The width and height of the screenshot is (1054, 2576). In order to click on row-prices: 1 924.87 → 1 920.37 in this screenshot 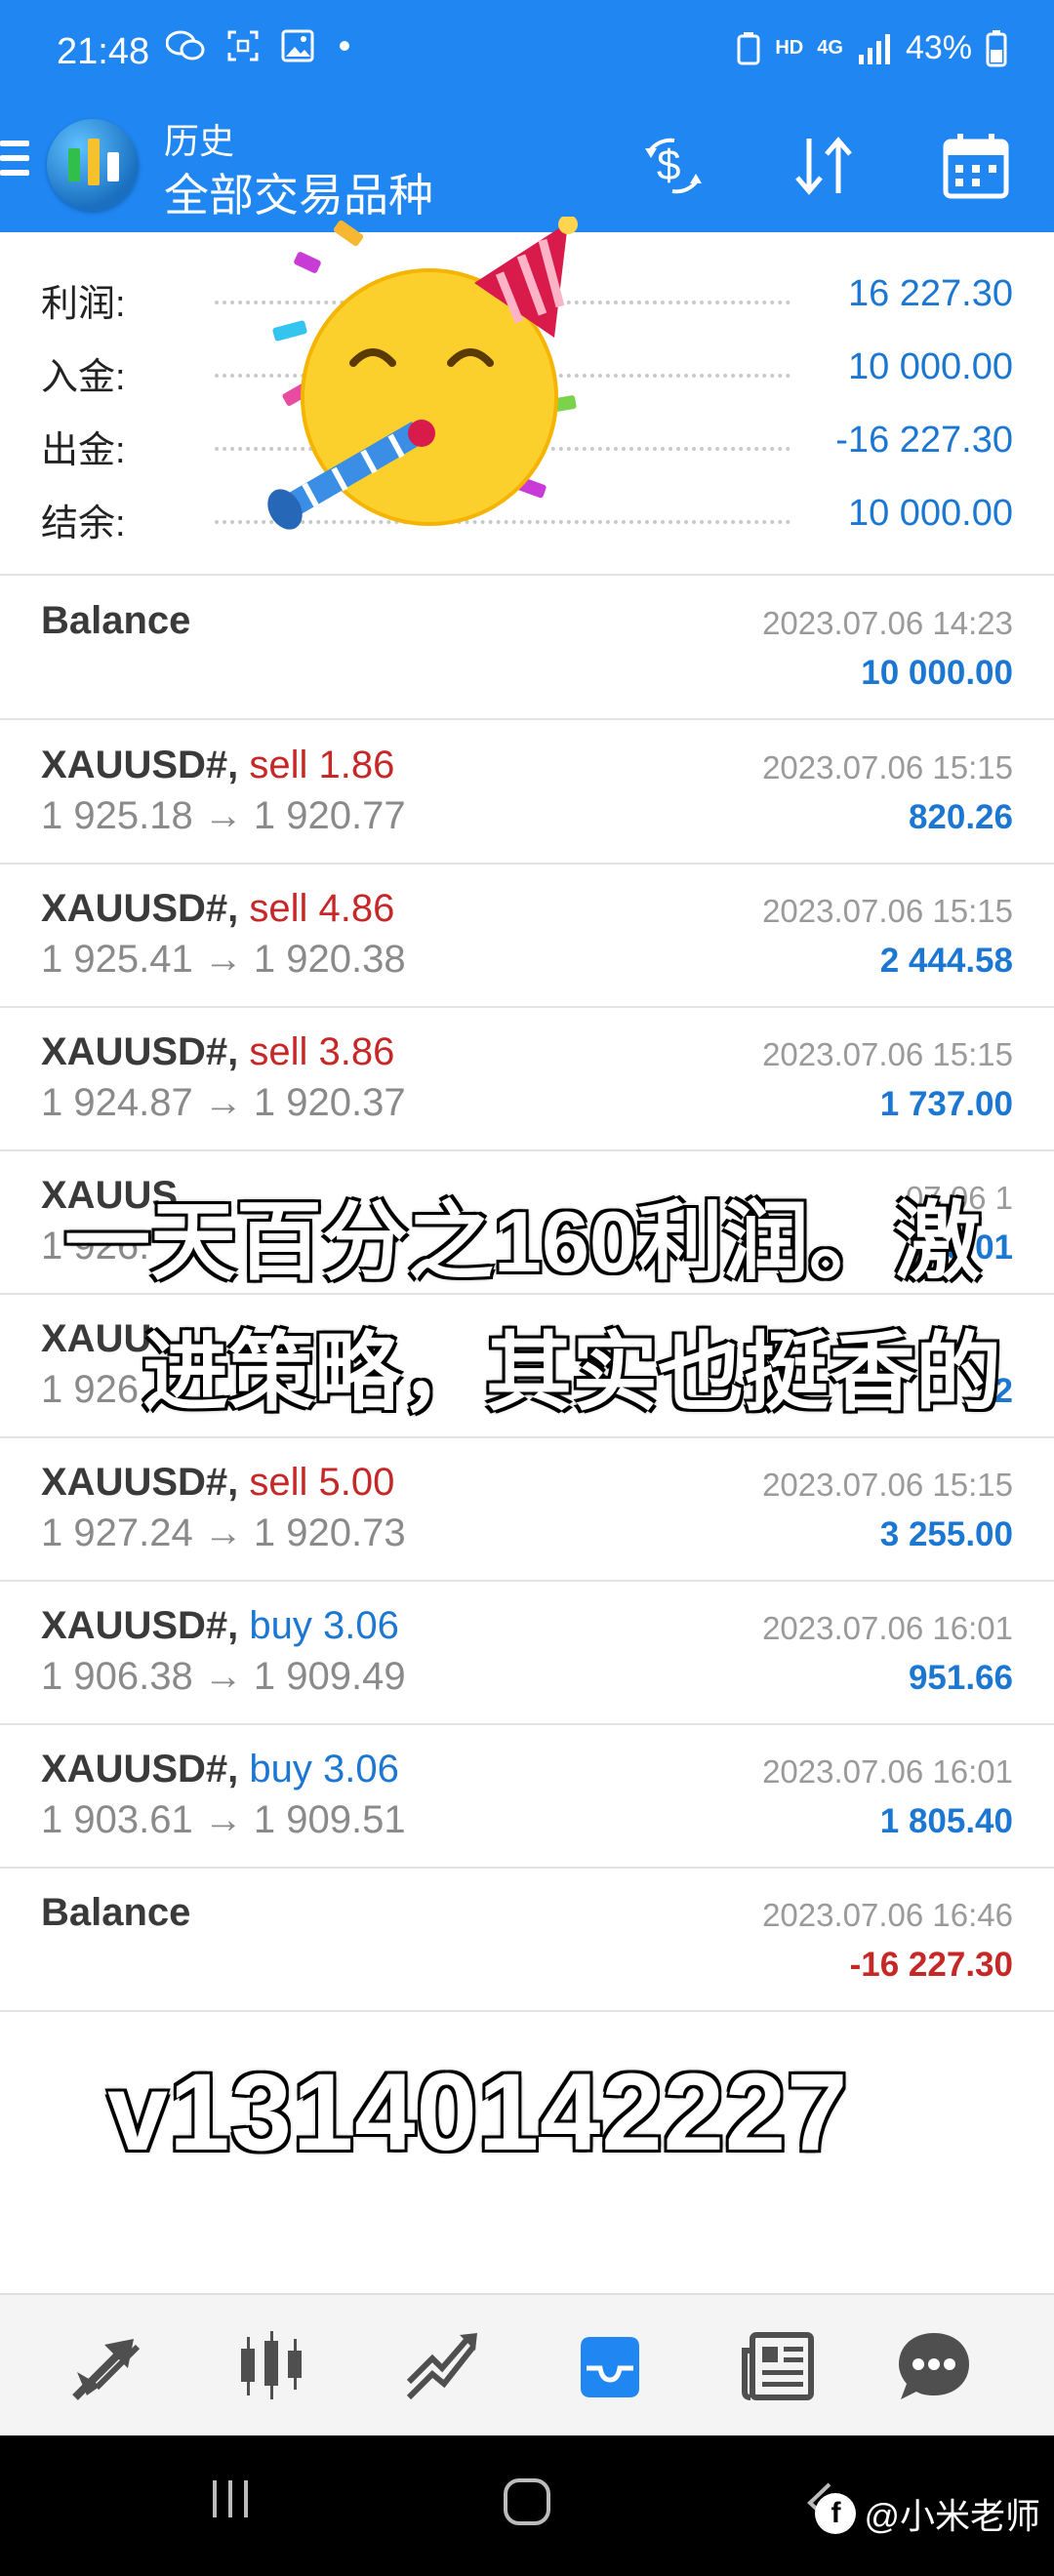, I will do `click(223, 1102)`.